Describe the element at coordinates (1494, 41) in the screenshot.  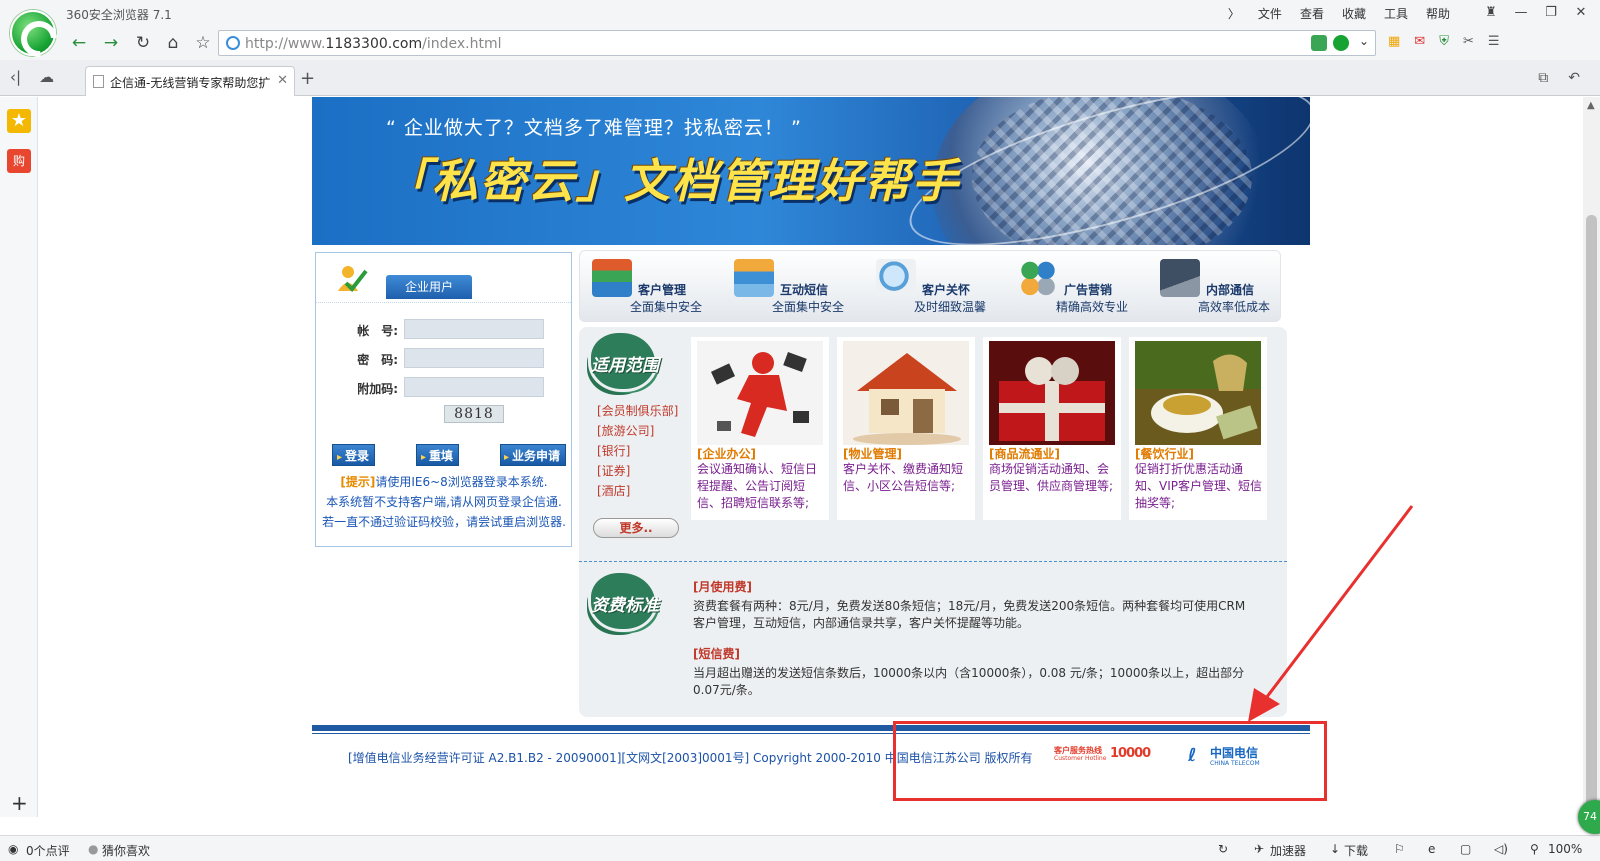
I see `extension-menu-icon: ☰` at that location.